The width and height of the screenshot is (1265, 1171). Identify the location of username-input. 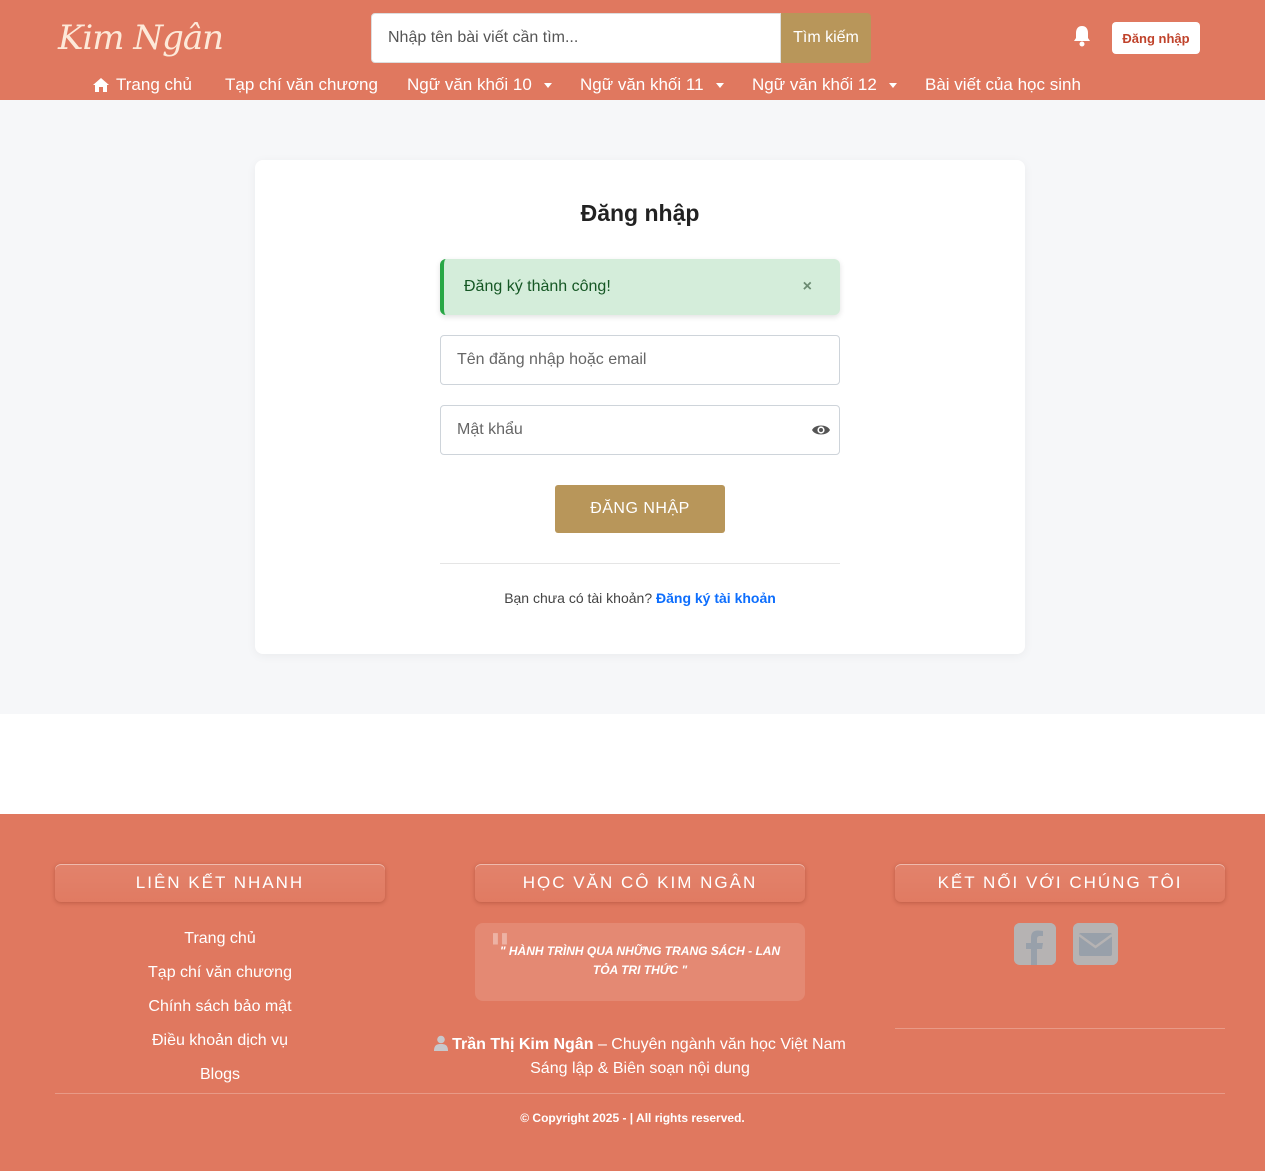
(640, 360).